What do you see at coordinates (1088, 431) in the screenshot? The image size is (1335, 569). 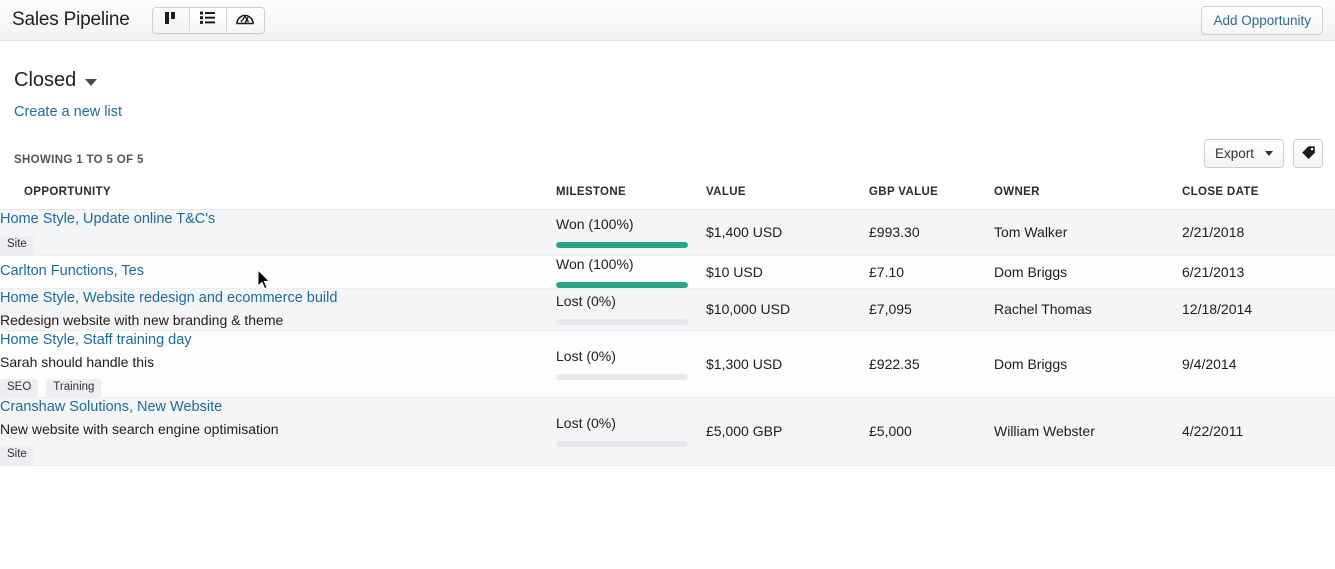 I see `cell-owner: William Webster` at bounding box center [1088, 431].